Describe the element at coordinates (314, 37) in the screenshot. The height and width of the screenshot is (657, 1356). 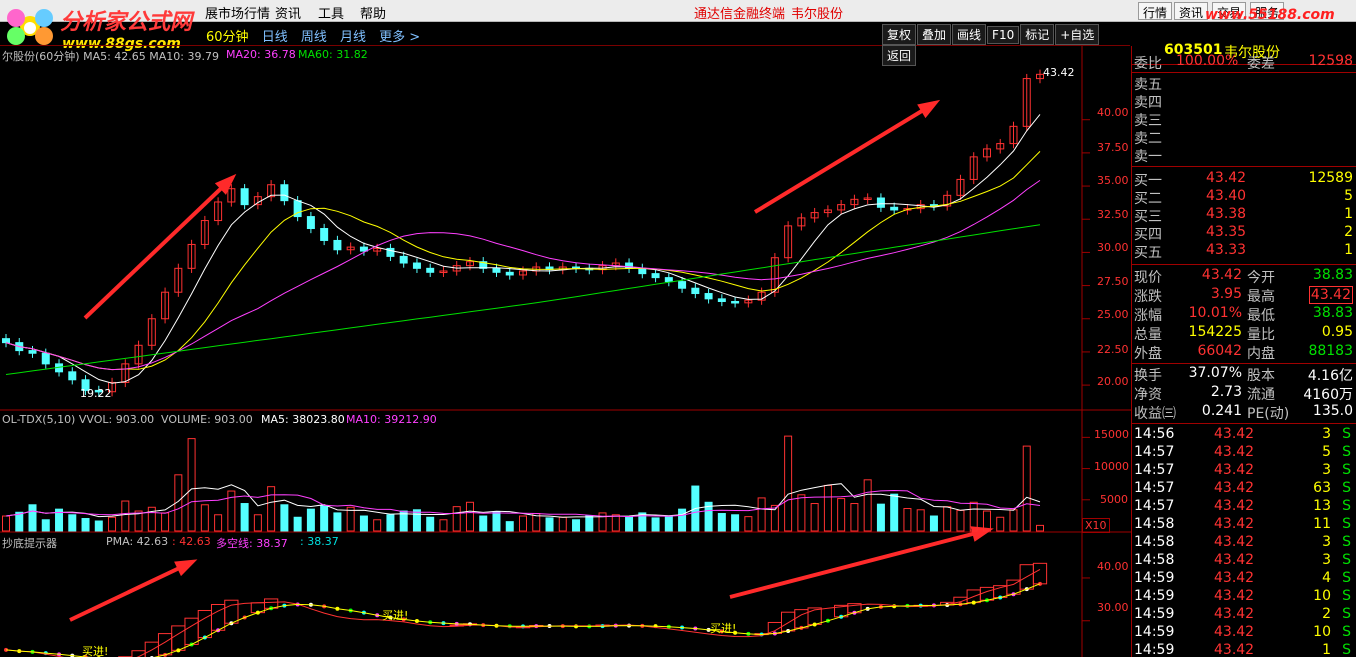
I see `period-week: 周线` at that location.